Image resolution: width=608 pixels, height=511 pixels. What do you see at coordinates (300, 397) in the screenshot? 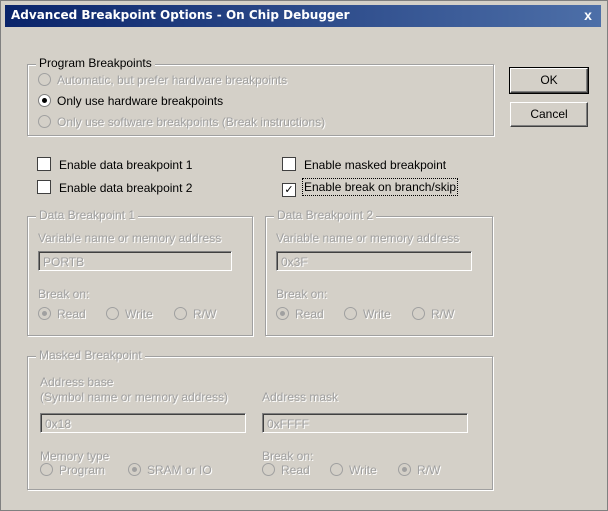
I see `address-mask-label: Address mask` at bounding box center [300, 397].